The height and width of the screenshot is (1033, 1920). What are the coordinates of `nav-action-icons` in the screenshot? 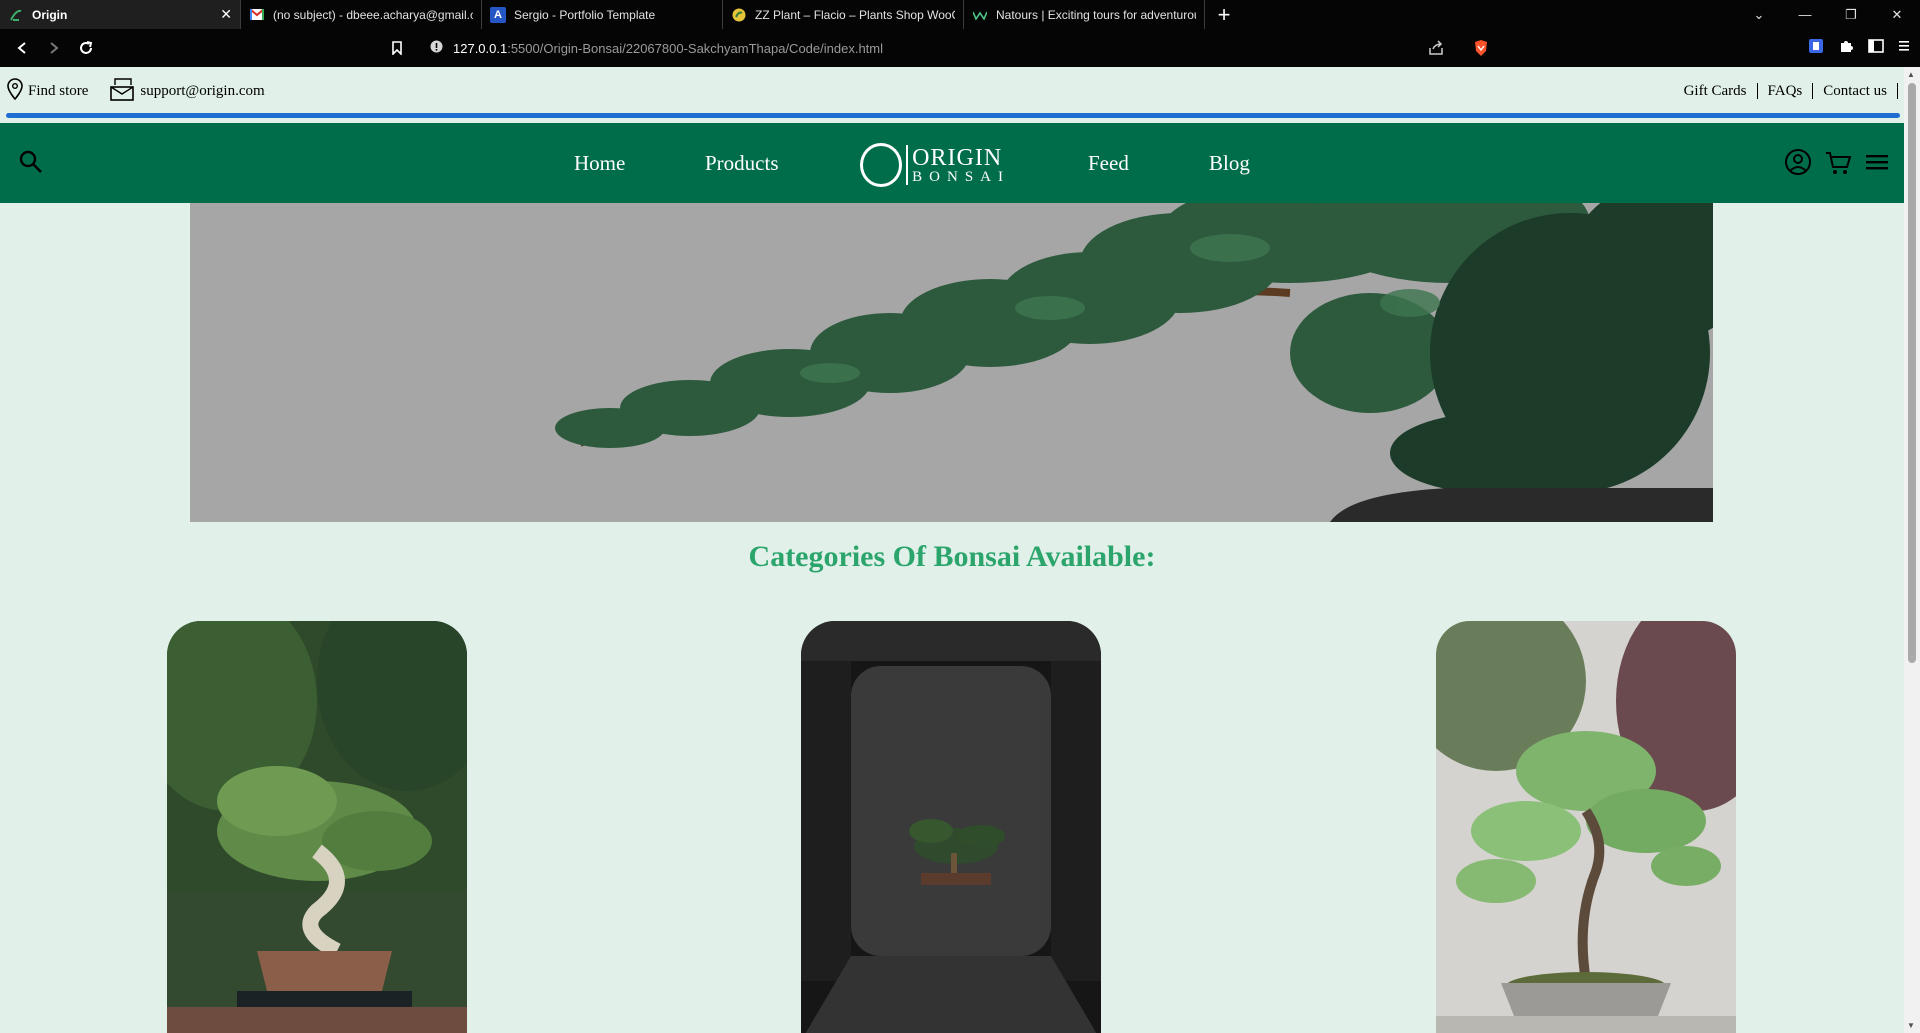 It's located at (1837, 164).